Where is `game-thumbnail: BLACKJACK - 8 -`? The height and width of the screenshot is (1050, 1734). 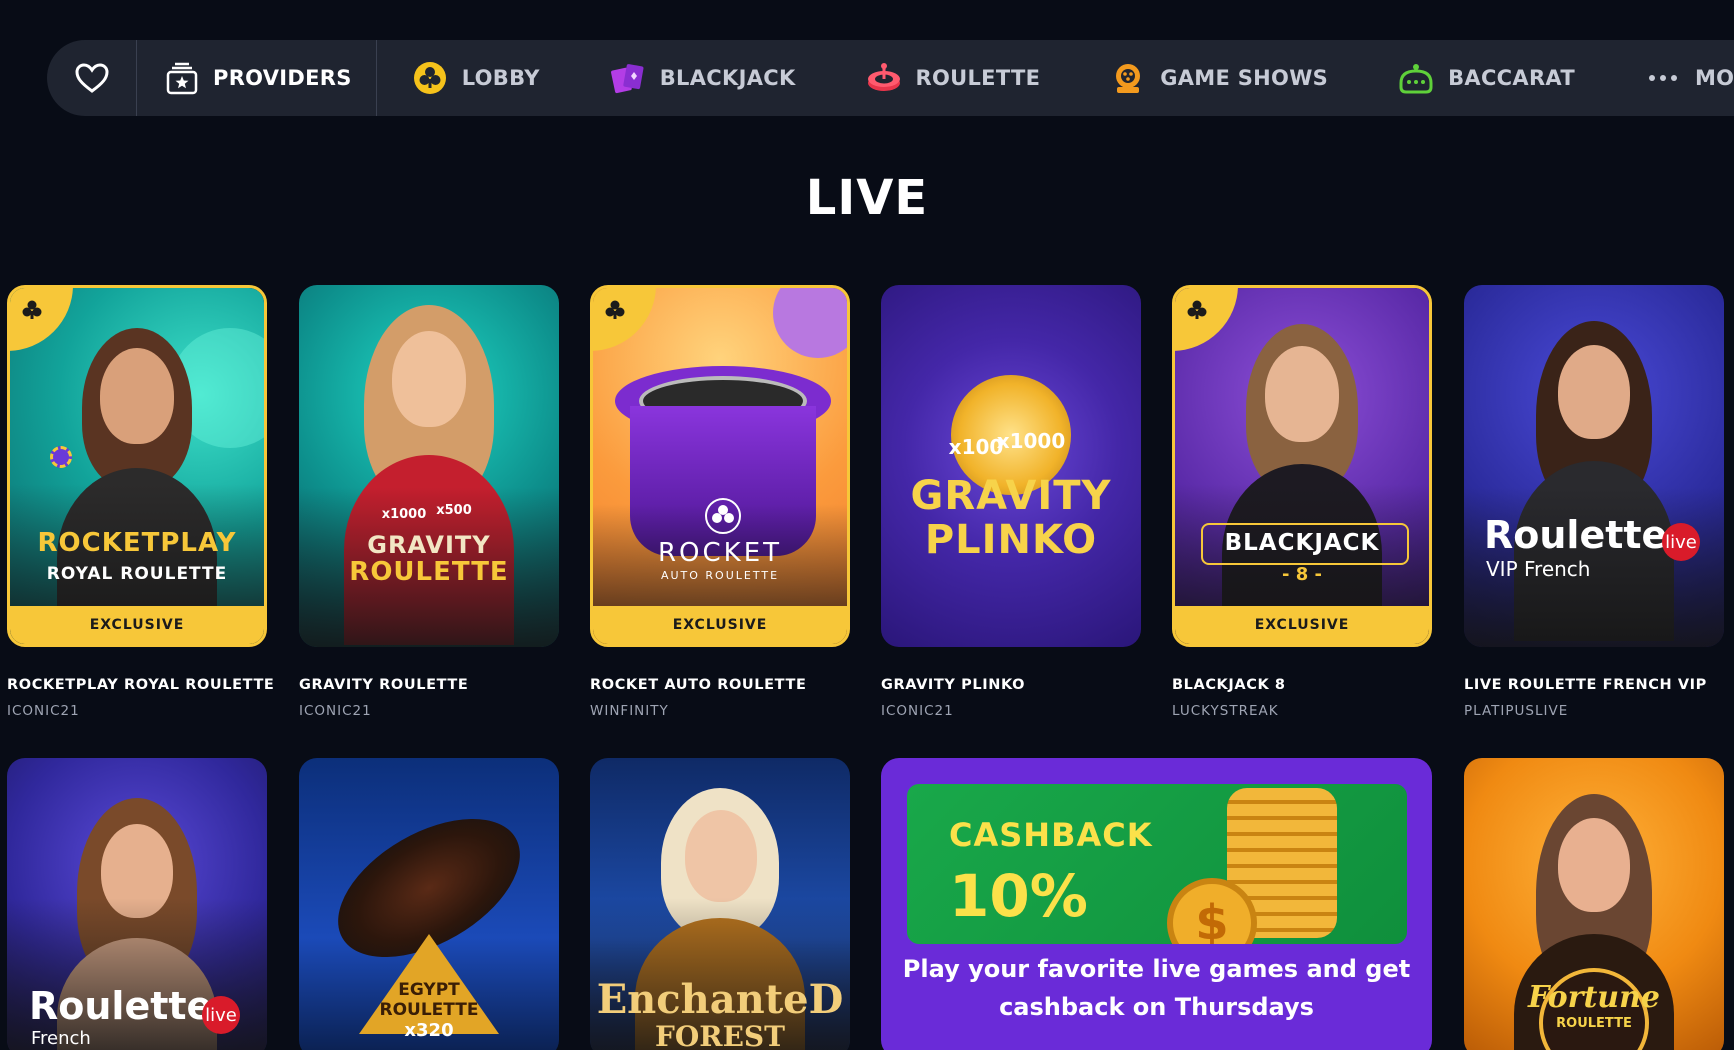 game-thumbnail: BLACKJACK - 8 - is located at coordinates (1302, 466).